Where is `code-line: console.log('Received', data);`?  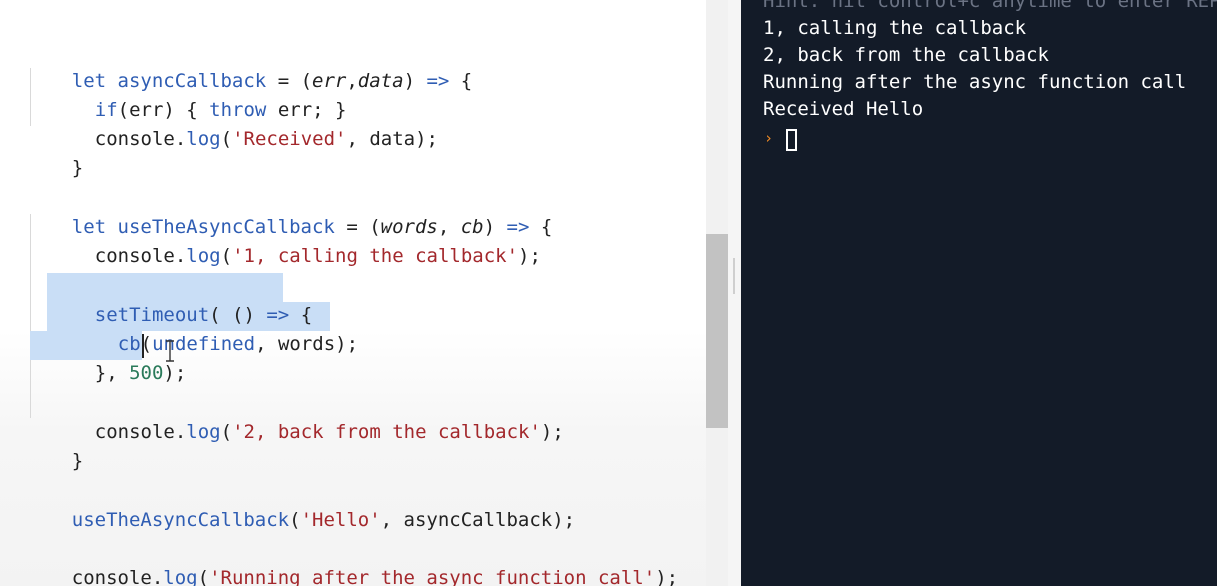 code-line: console.log('Received', data); is located at coordinates (243, 123).